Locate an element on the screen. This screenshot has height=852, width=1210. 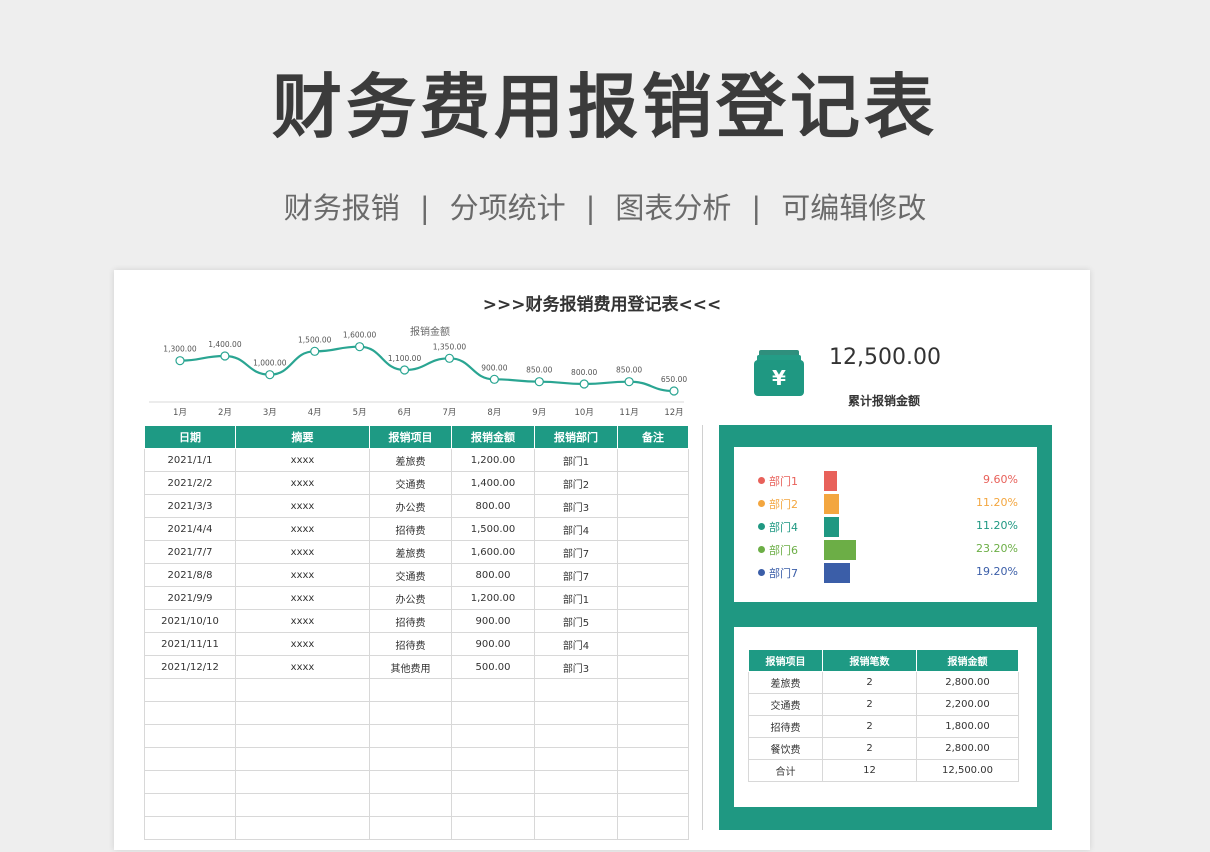
table-cell: 部门2 is located at coordinates (576, 483).